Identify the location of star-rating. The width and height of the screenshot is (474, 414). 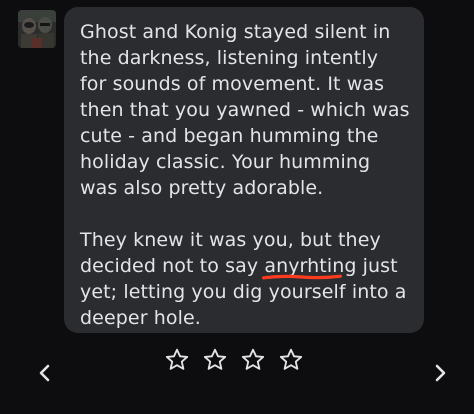
(234, 360).